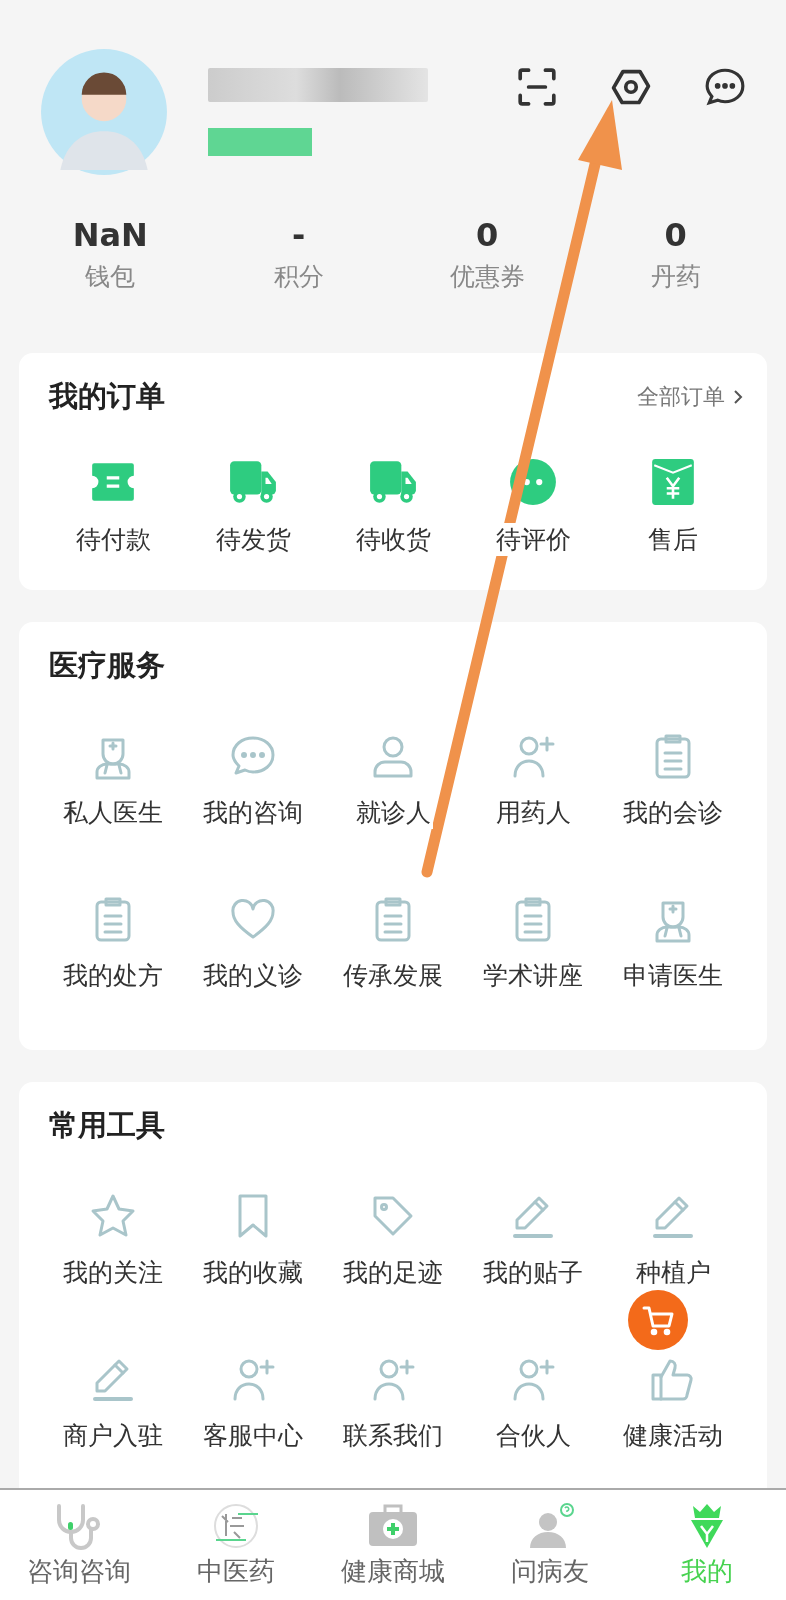 The height and width of the screenshot is (1600, 786). Describe the element at coordinates (550, 1545) in the screenshot. I see `tab-bar-item: 问病友` at that location.